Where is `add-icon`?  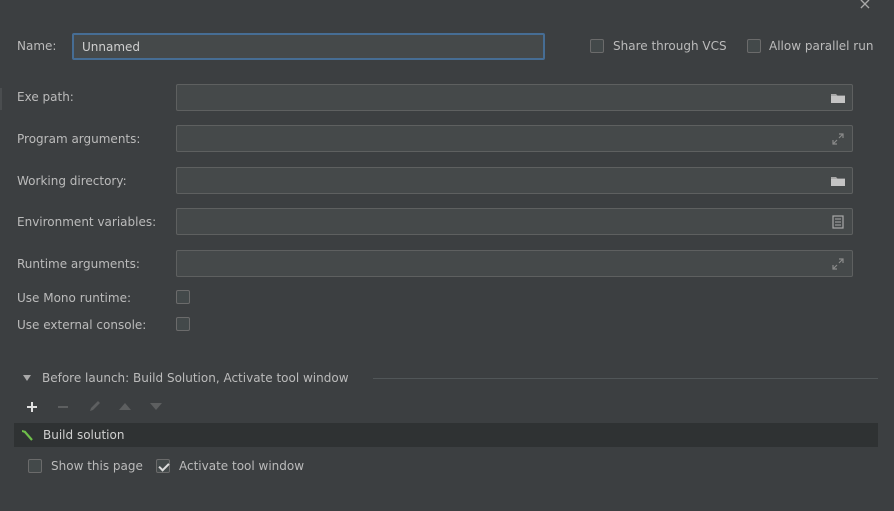 add-icon is located at coordinates (32, 407).